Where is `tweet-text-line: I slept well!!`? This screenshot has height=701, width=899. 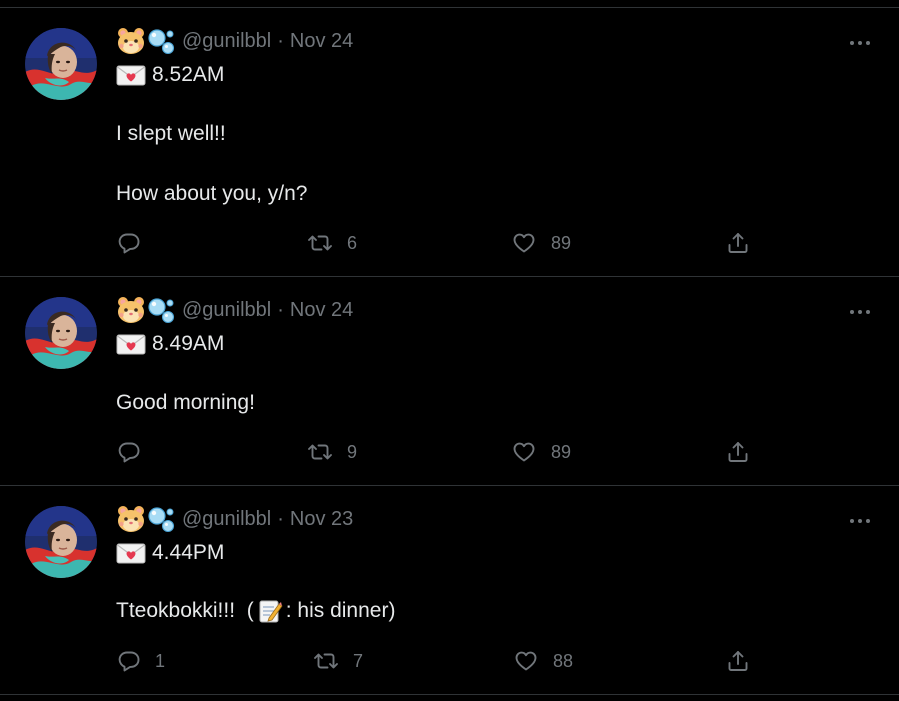 tweet-text-line: I slept well!! is located at coordinates (171, 133).